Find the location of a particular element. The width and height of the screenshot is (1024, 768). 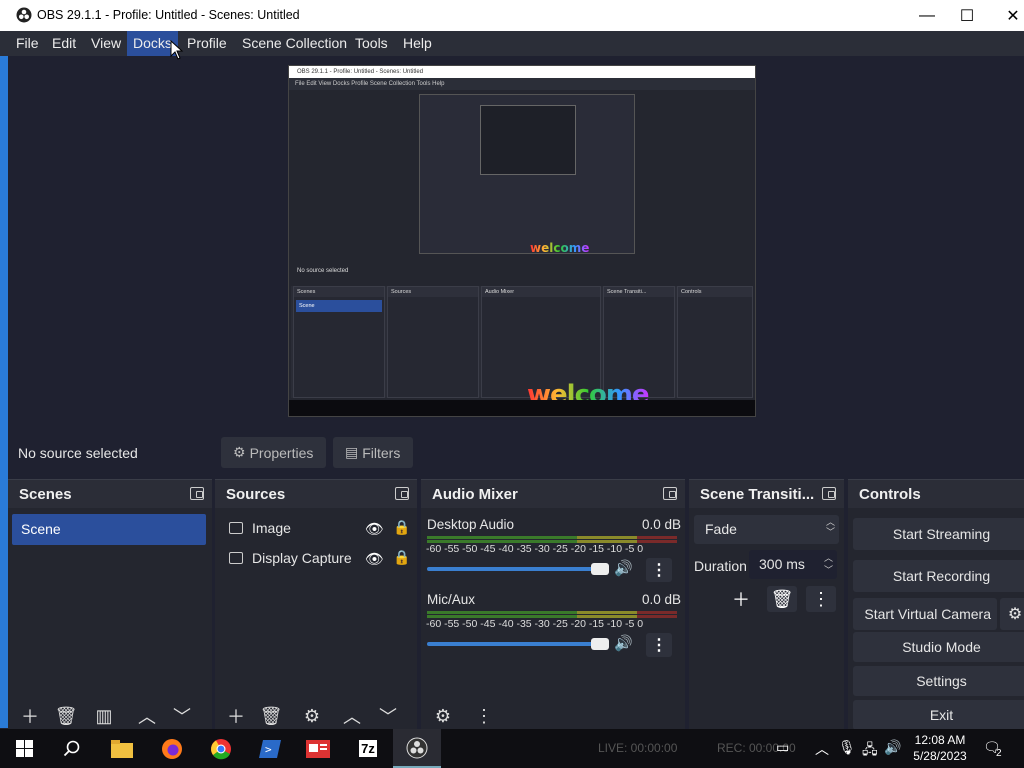

maximize-button: ☐ is located at coordinates (967, 15).